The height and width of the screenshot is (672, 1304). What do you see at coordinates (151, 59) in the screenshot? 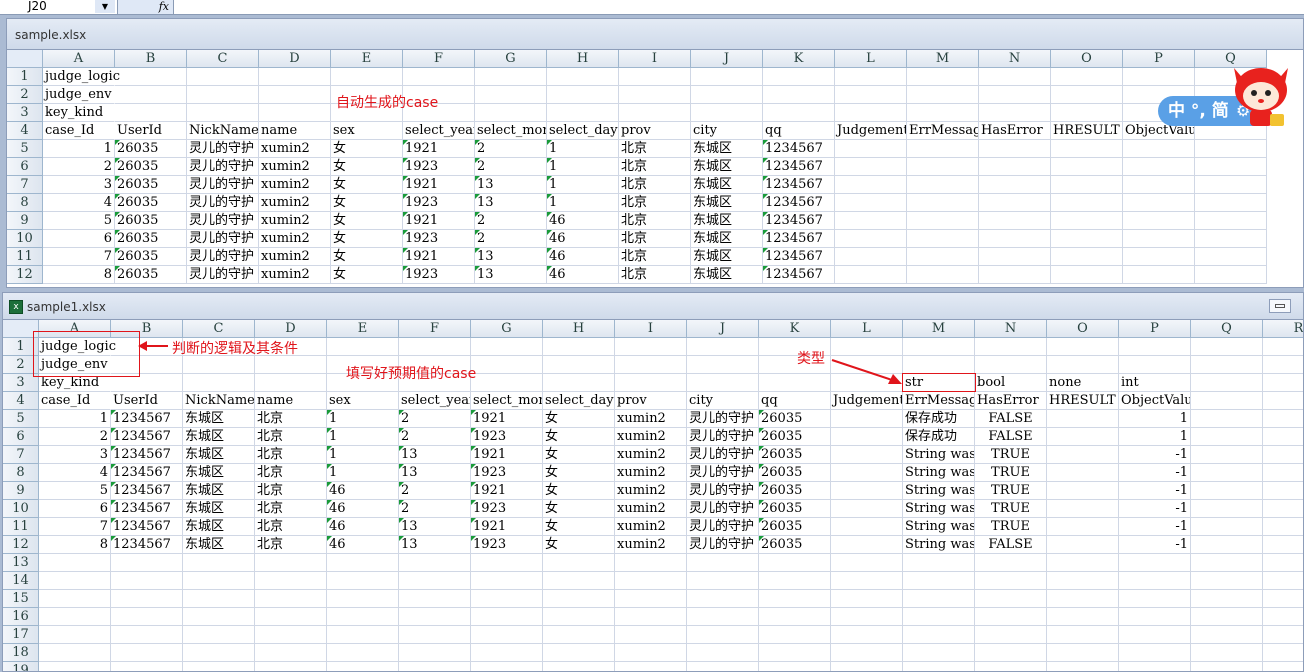
I see `column-header-b: B` at bounding box center [151, 59].